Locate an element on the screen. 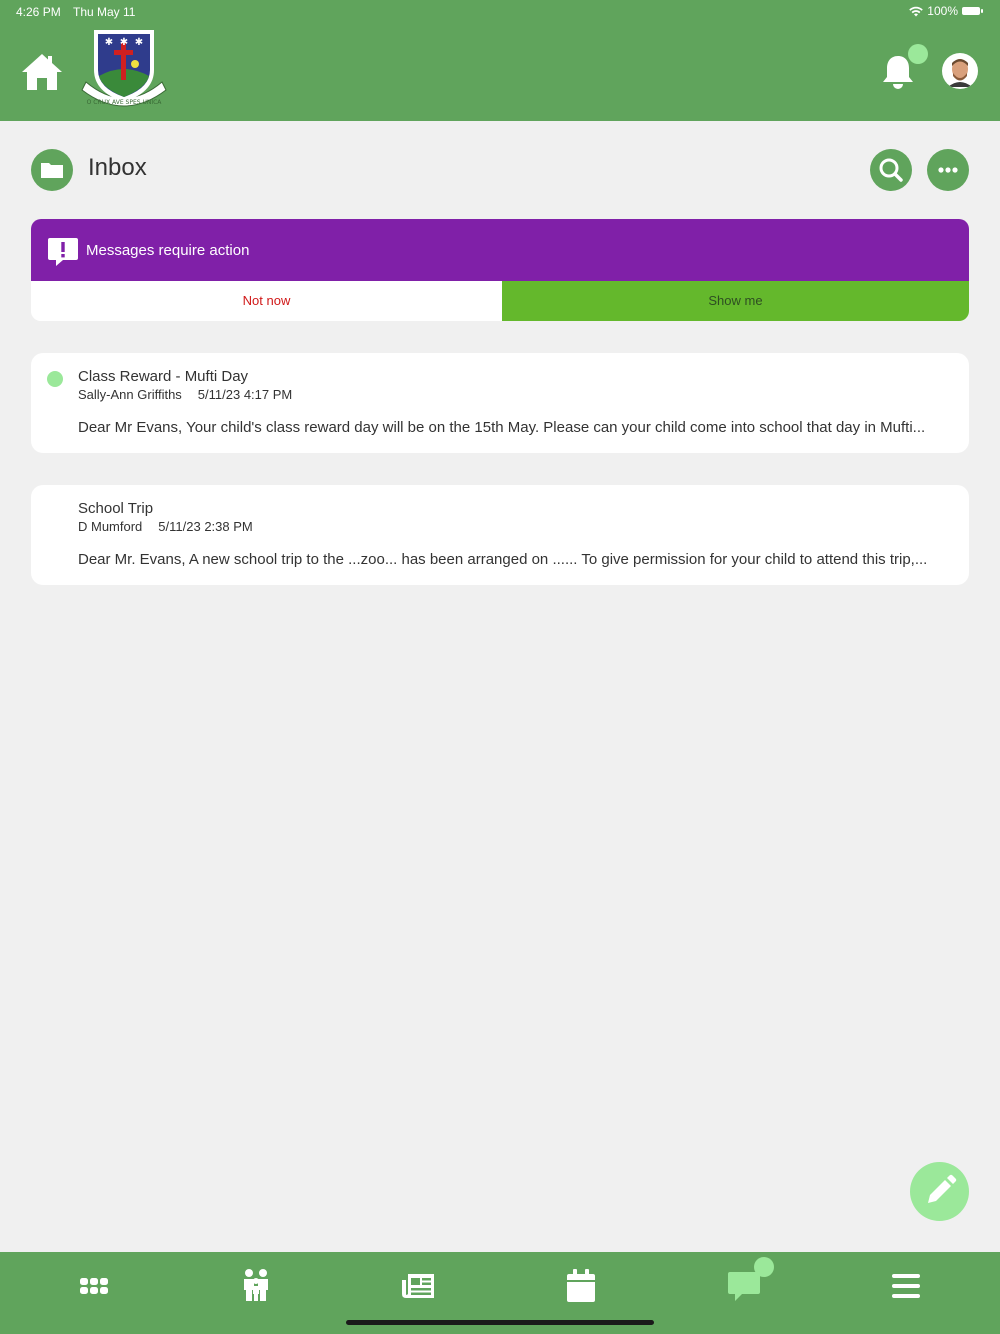  nav-menu is located at coordinates (906, 1286).